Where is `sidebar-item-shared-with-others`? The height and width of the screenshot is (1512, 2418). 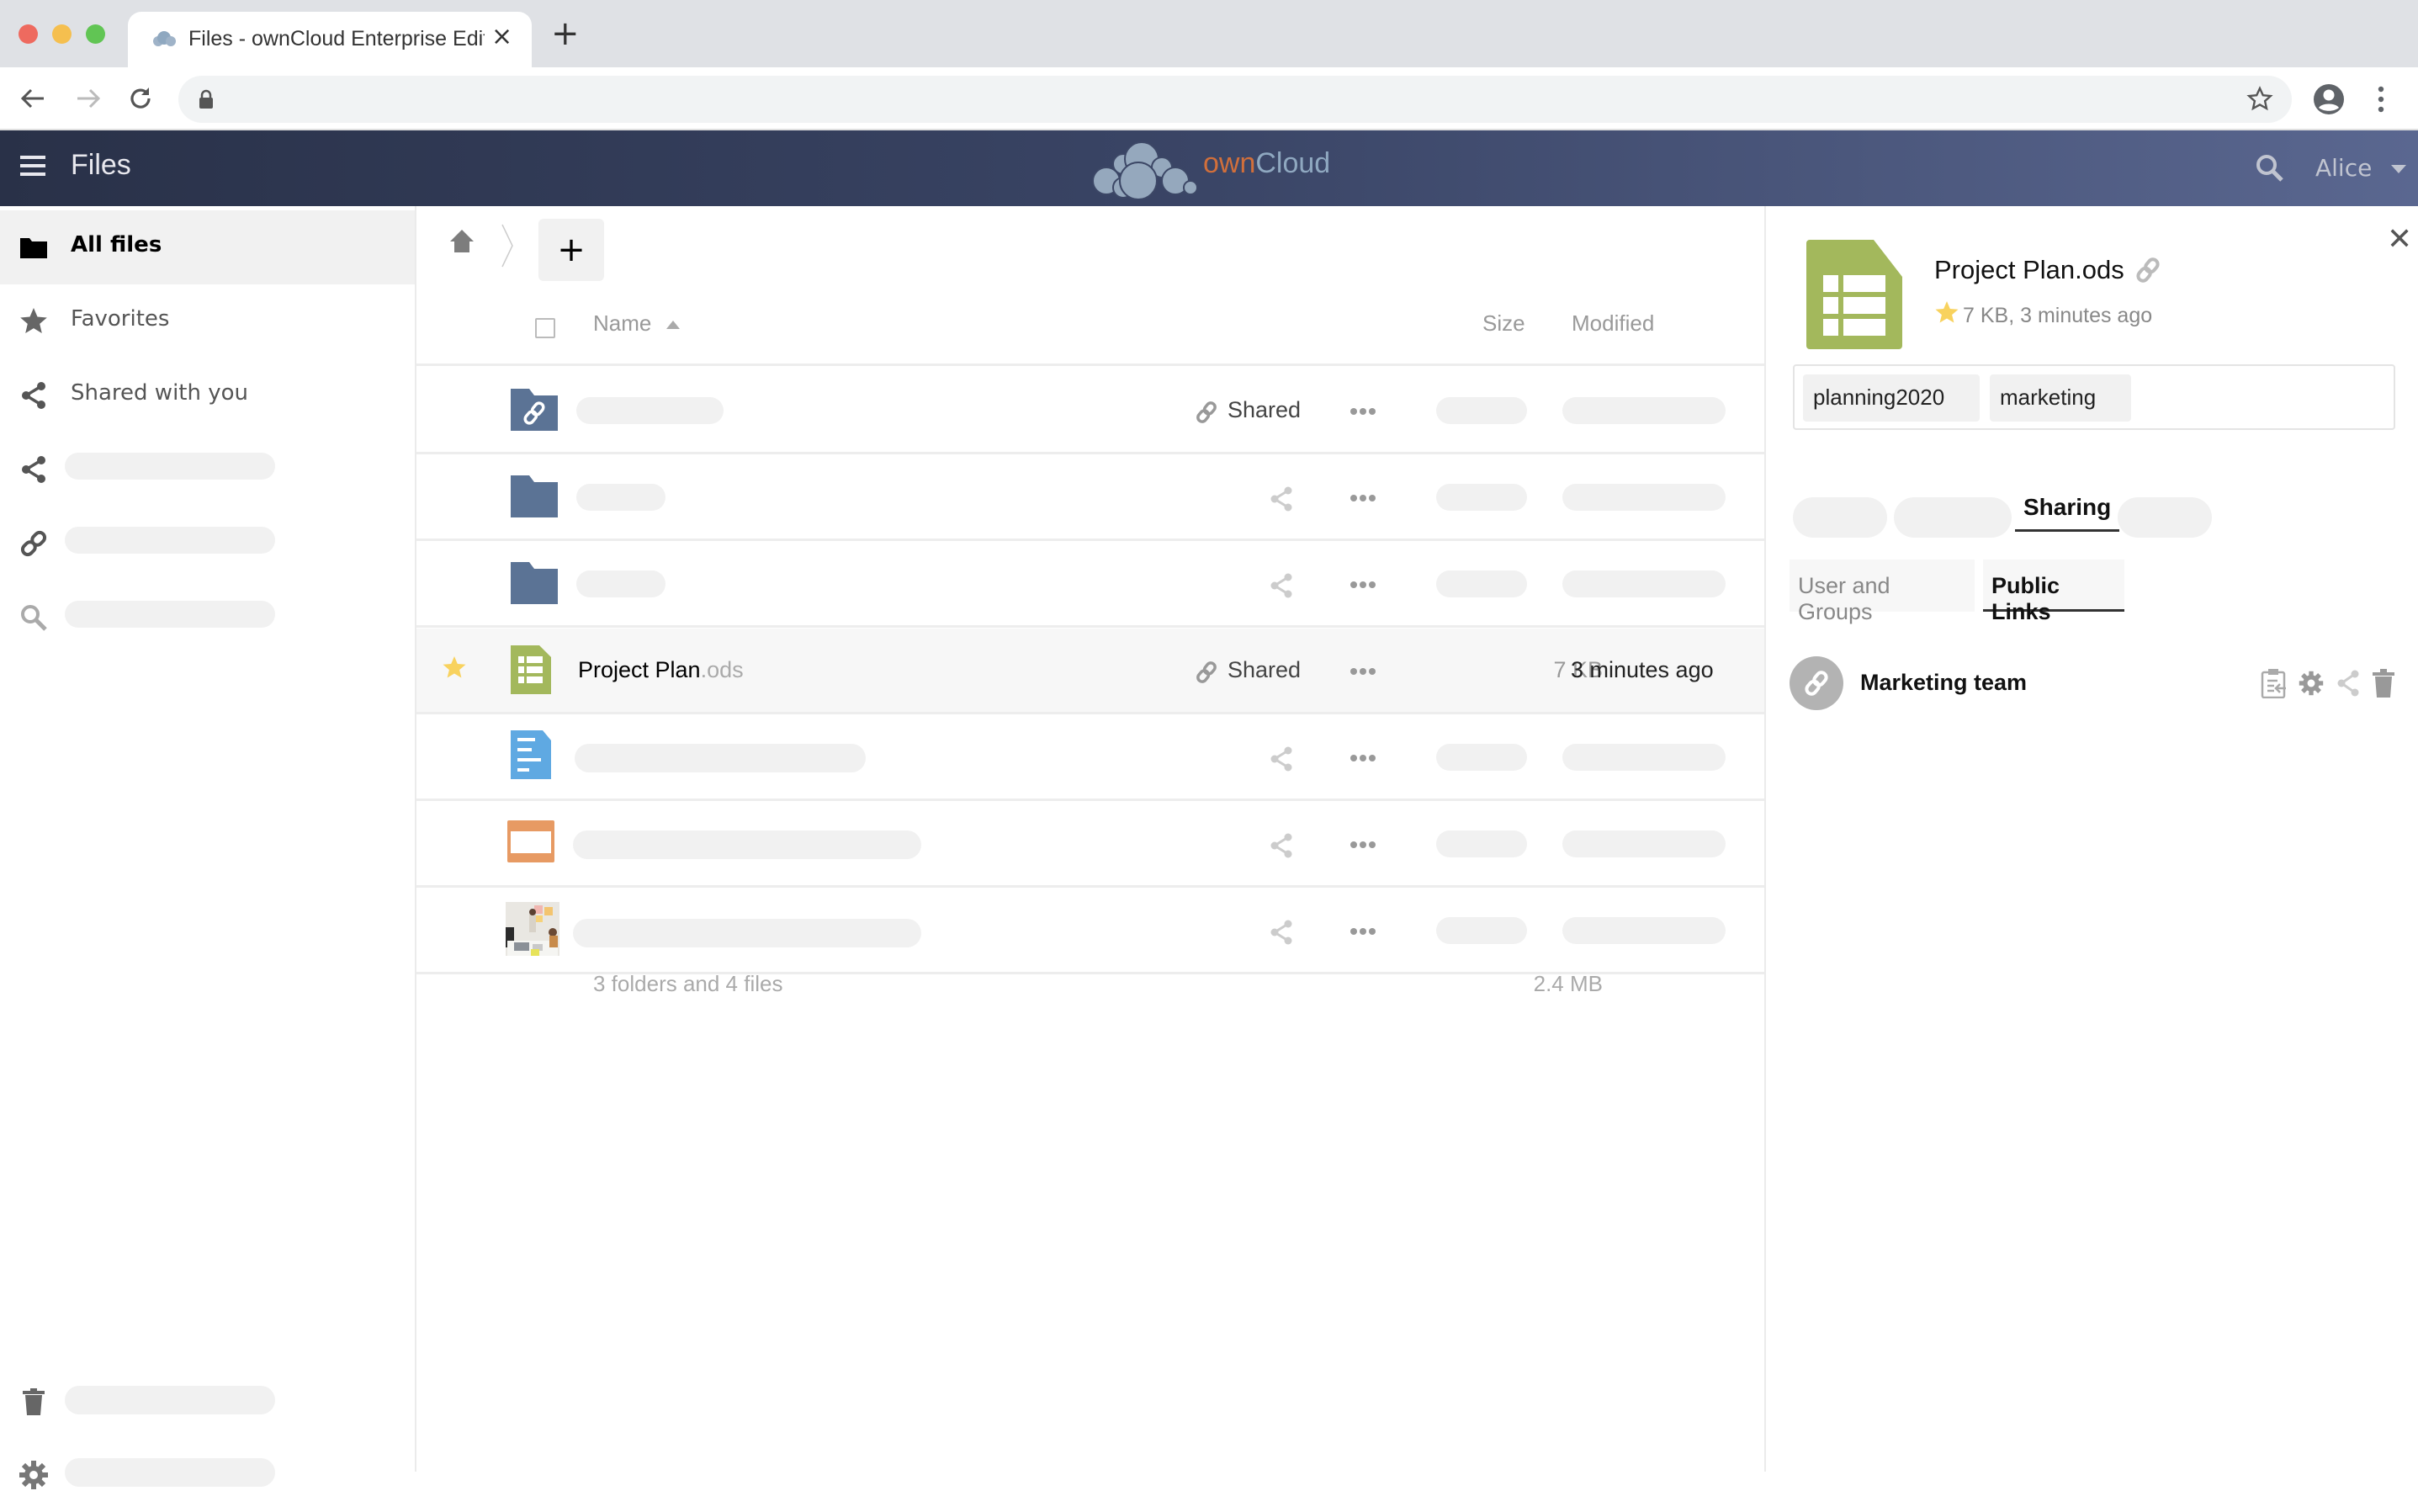 sidebar-item-shared-with-others is located at coordinates (208, 469).